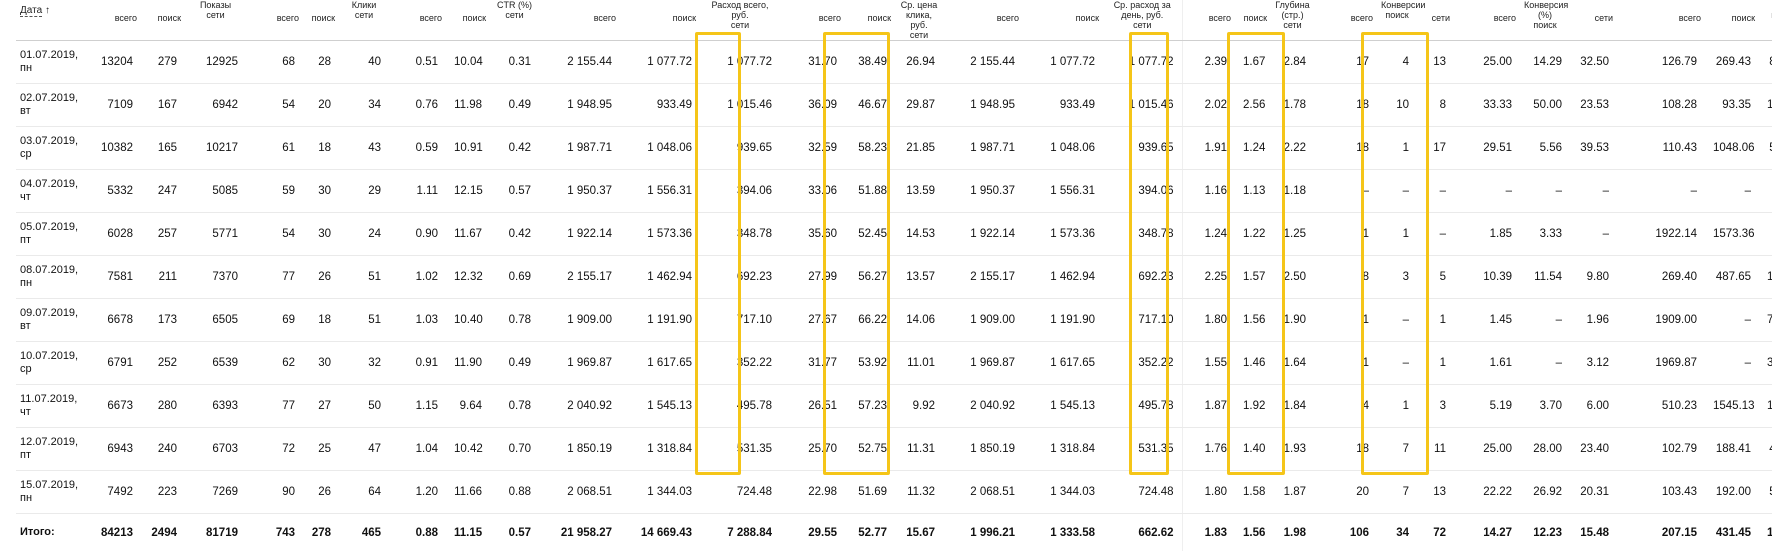 This screenshot has height=551, width=1772. I want to click on cpc-networks-cell: 11.31, so click(919, 449).